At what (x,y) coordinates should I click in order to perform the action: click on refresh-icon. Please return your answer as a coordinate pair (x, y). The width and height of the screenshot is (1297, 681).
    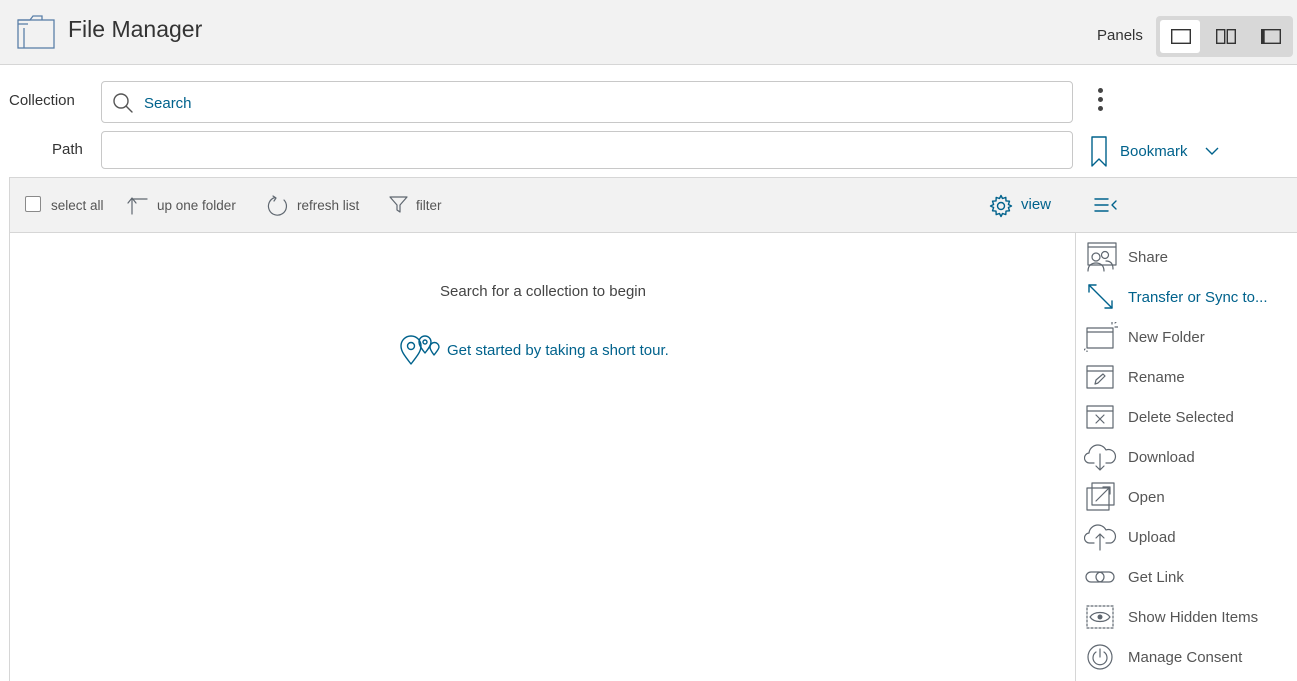
    Looking at the image, I should click on (277, 205).